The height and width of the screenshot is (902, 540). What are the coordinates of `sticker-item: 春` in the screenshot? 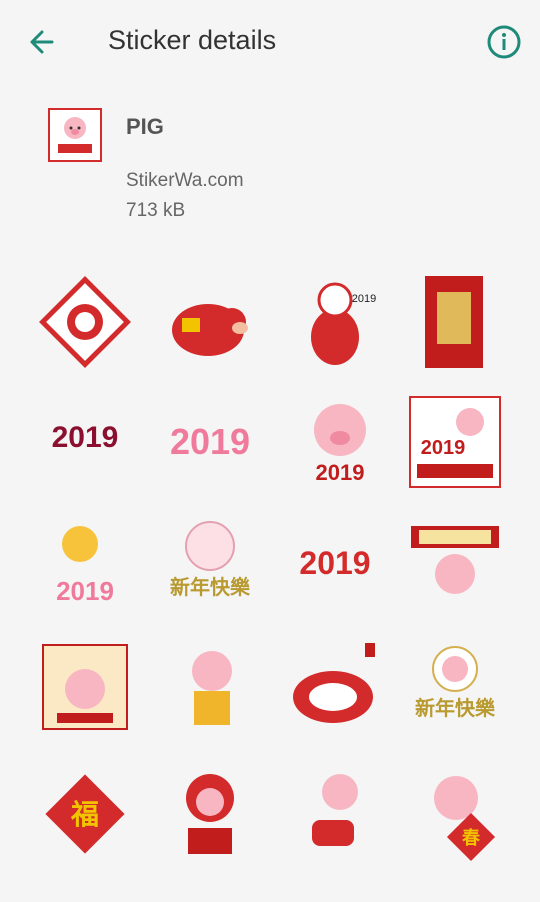 It's located at (460, 812).